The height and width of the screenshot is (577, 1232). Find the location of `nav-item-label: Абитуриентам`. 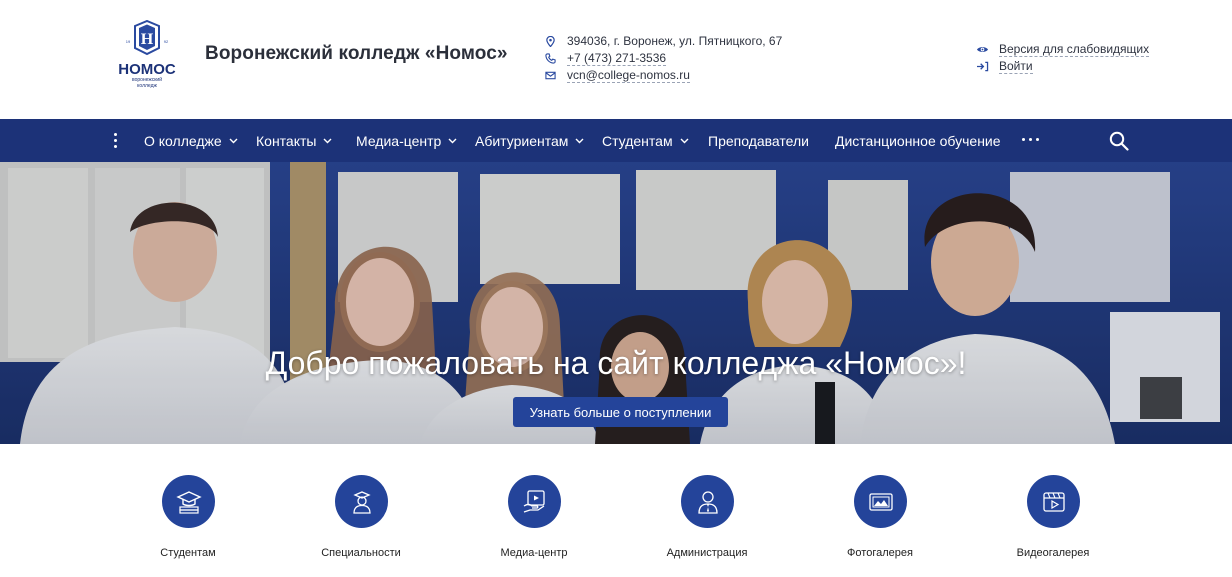

nav-item-label: Абитуриентам is located at coordinates (522, 140).